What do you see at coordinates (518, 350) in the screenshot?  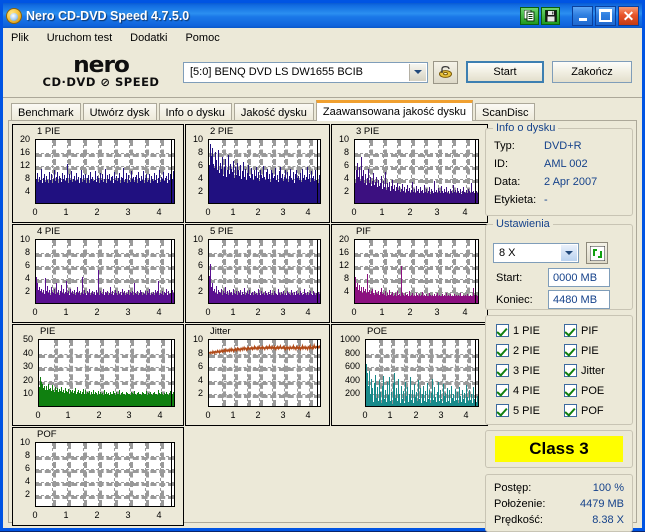 I see `checkbox-2-pie: 2 PIE` at bounding box center [518, 350].